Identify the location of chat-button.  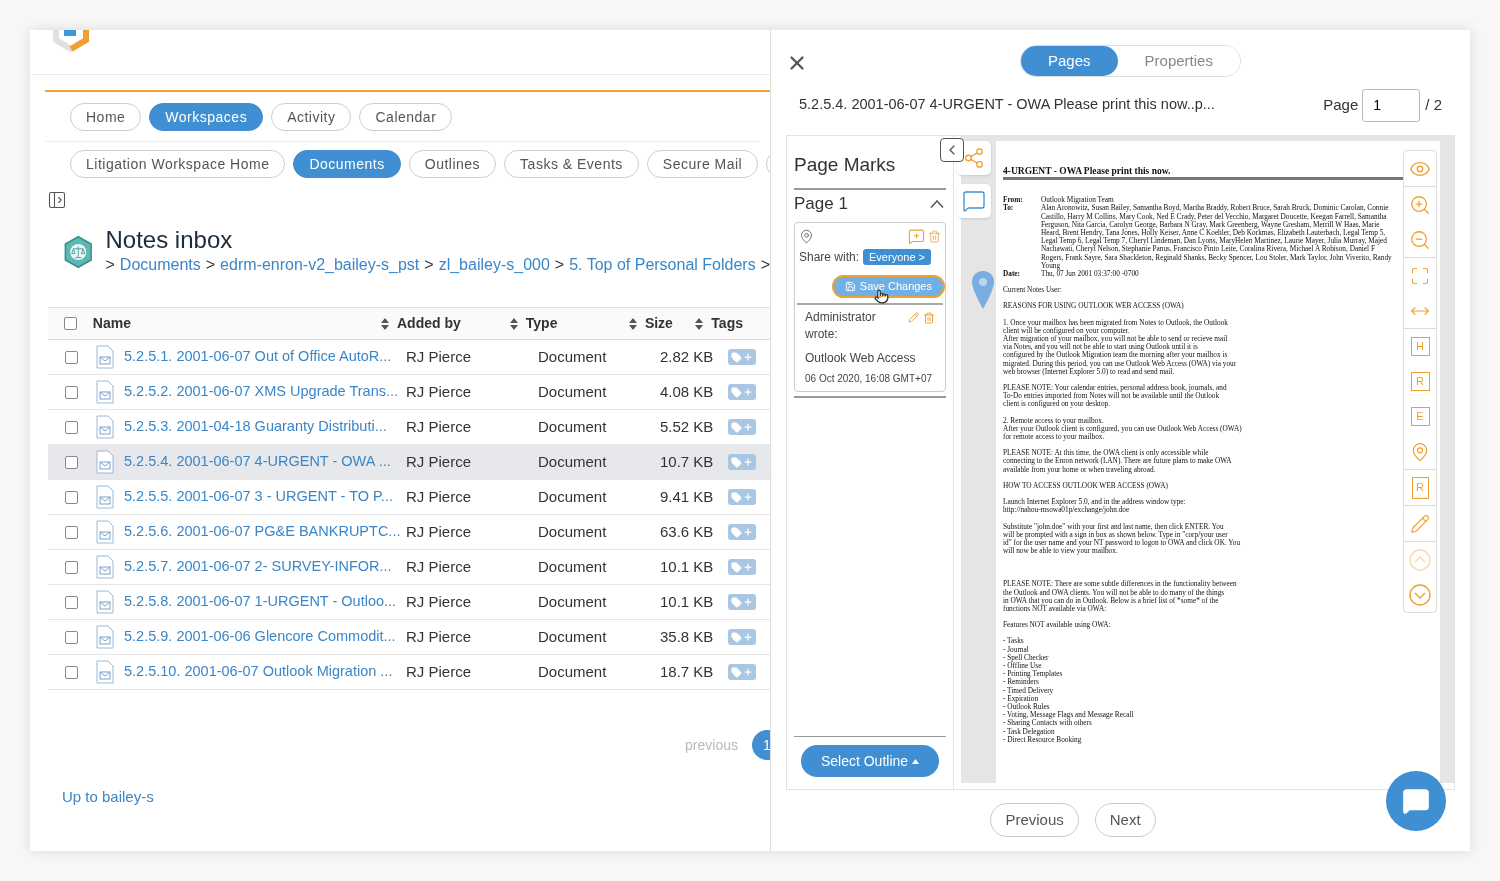
(1416, 801).